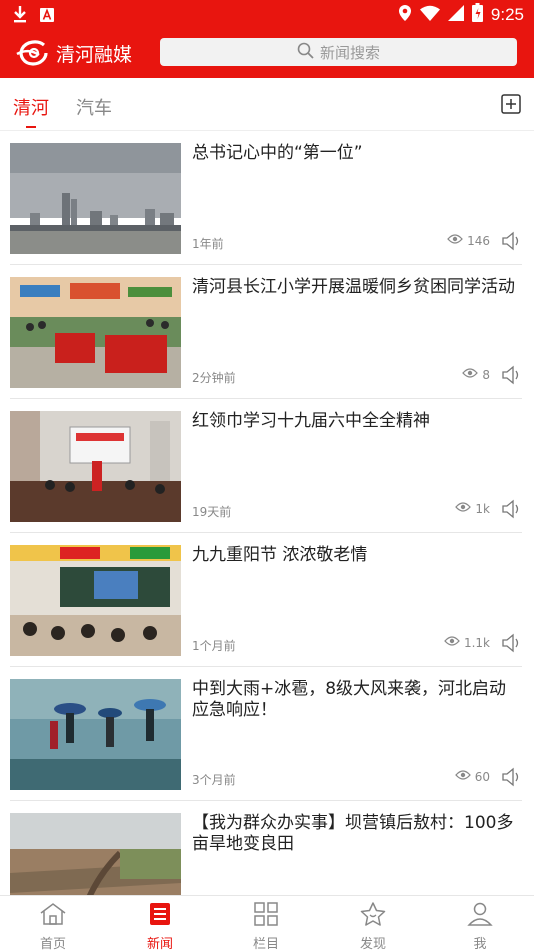 The image size is (534, 952). What do you see at coordinates (478, 240) in the screenshot?
I see `view-count-value: 146` at bounding box center [478, 240].